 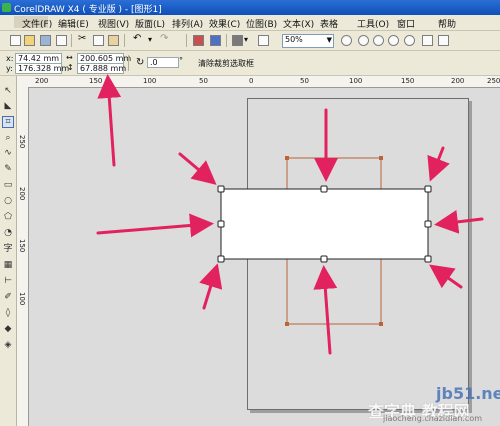 I want to click on watermark-url: jiaocheng.chazidian.com, so click(x=433, y=418).